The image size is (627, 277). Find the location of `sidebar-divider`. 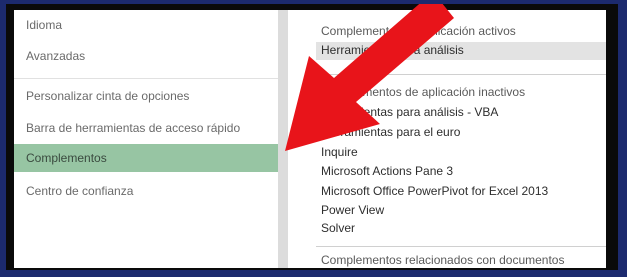

sidebar-divider is located at coordinates (146, 78).